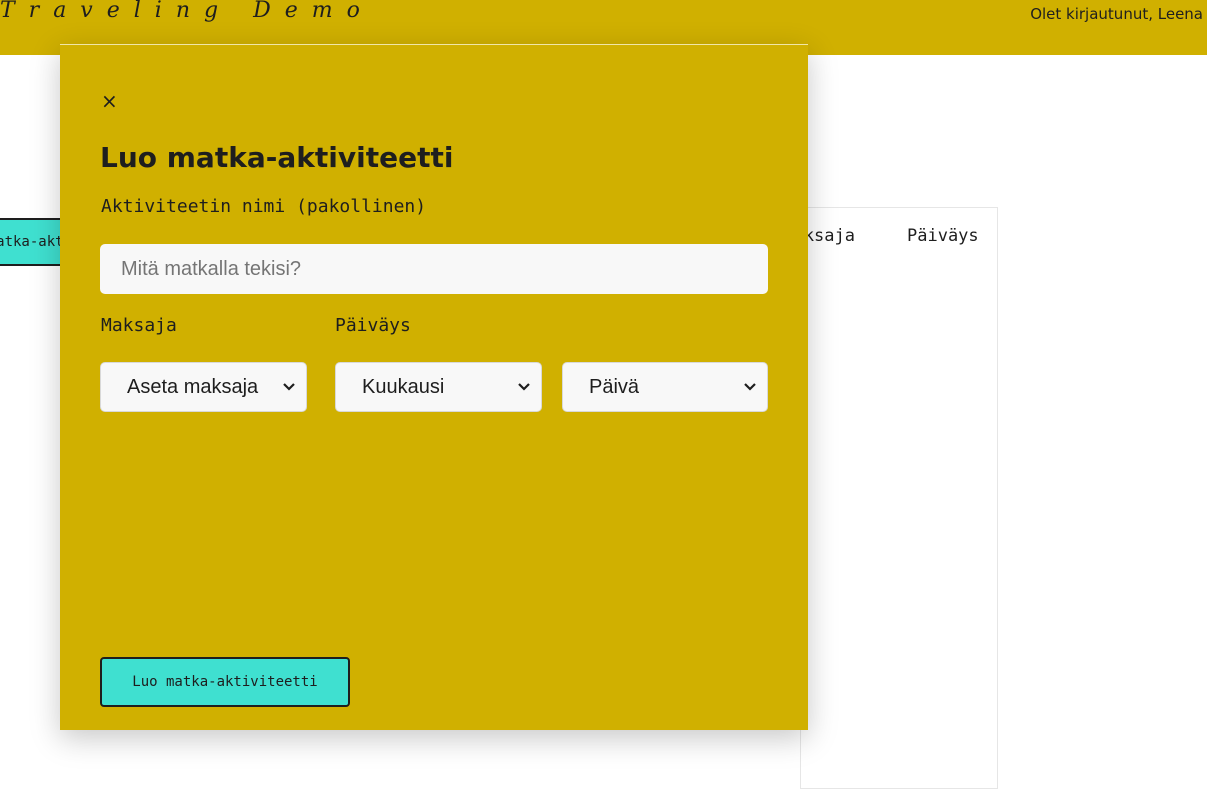 The height and width of the screenshot is (789, 1207). I want to click on modal-title: Luo matka-aktiviteetti, so click(277, 157).